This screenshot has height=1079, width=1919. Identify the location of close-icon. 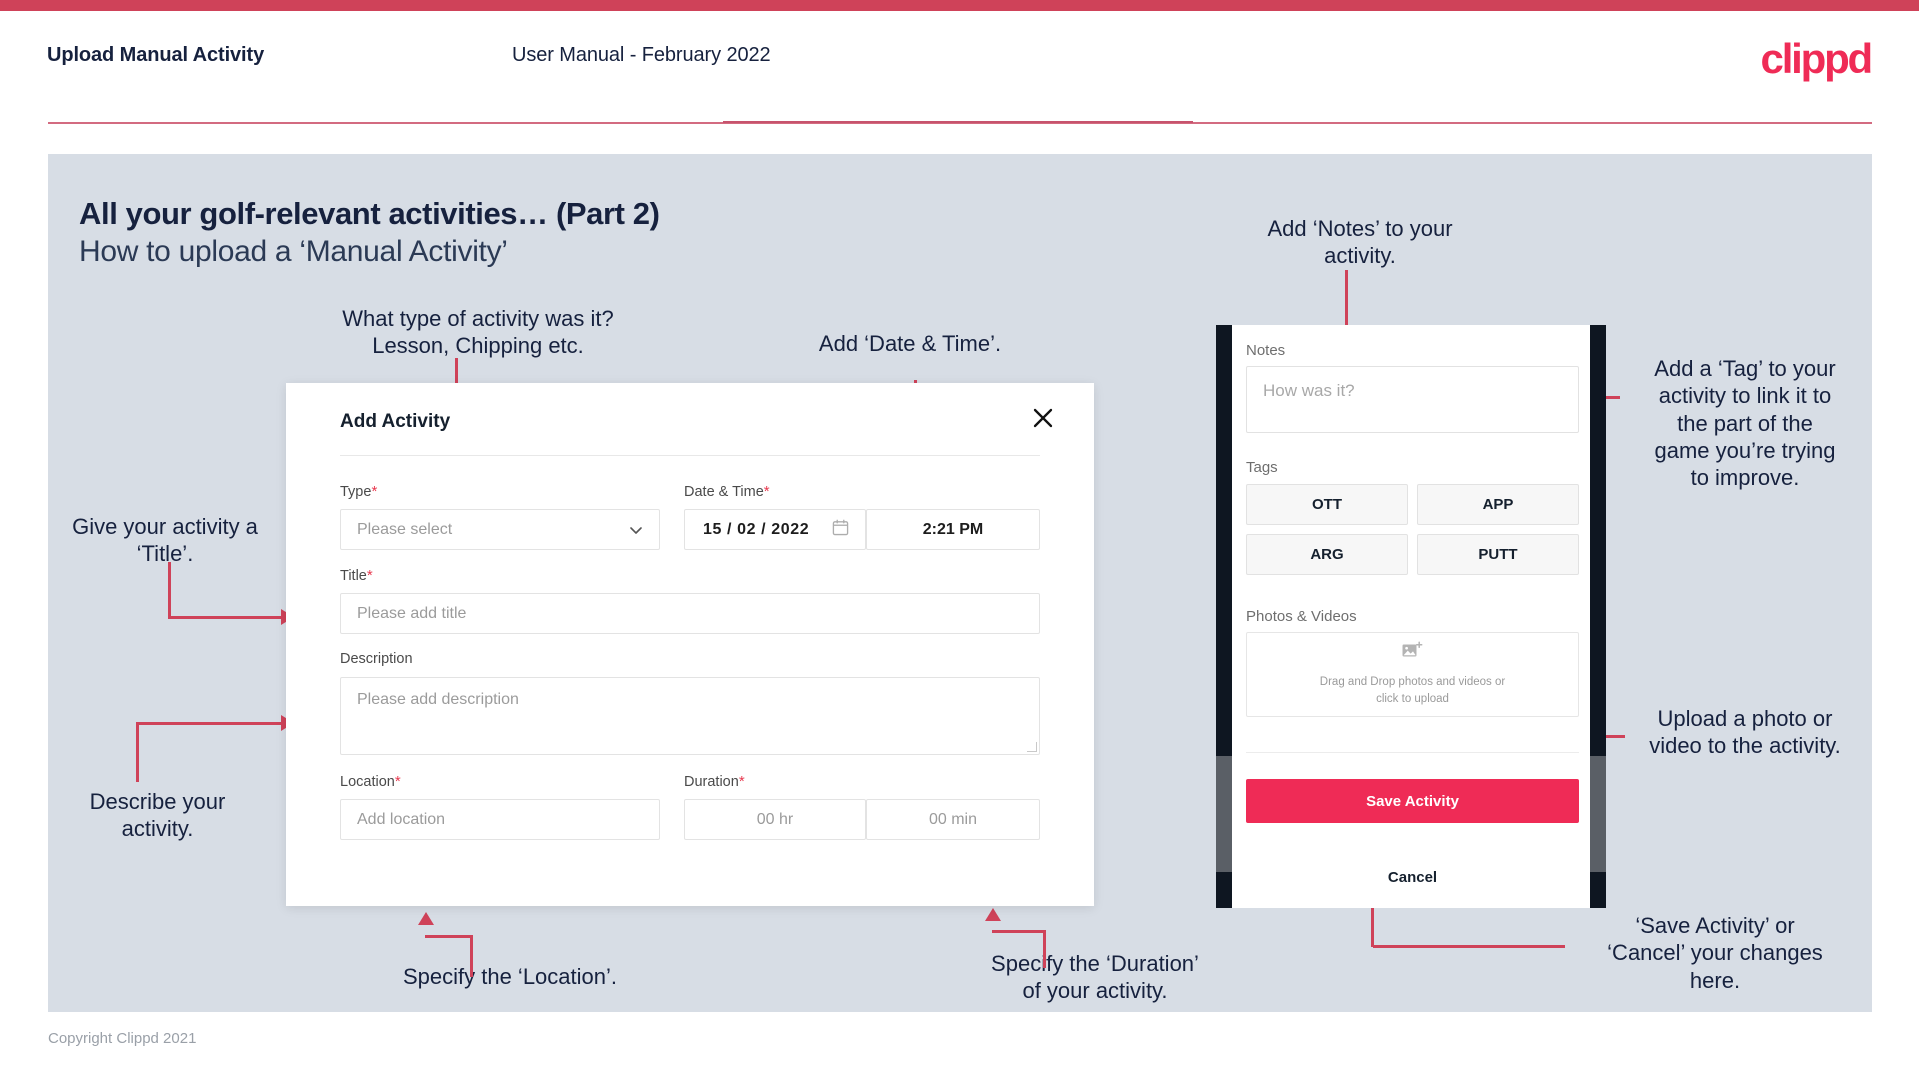
(1043, 418).